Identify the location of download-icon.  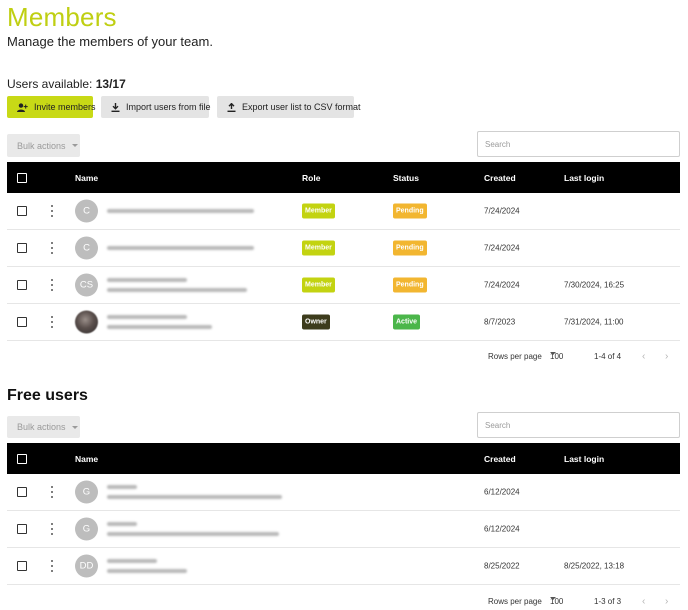
(115, 107).